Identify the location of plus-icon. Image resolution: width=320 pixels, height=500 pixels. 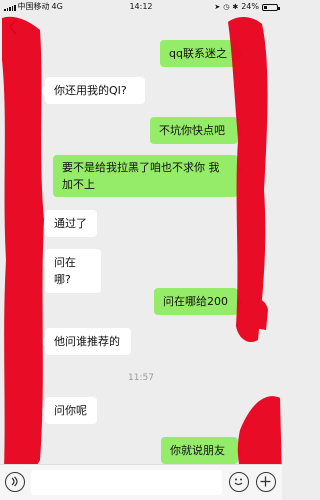
(265, 481).